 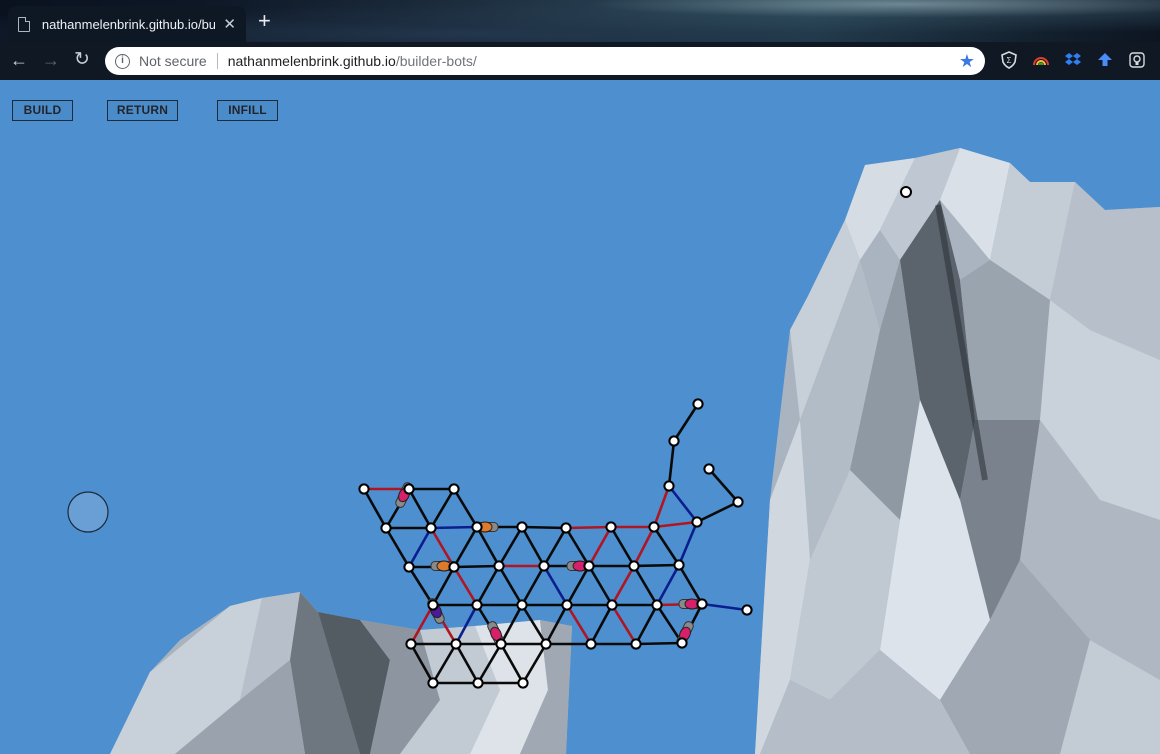 What do you see at coordinates (1073, 60) in the screenshot?
I see `dropbox-icon` at bounding box center [1073, 60].